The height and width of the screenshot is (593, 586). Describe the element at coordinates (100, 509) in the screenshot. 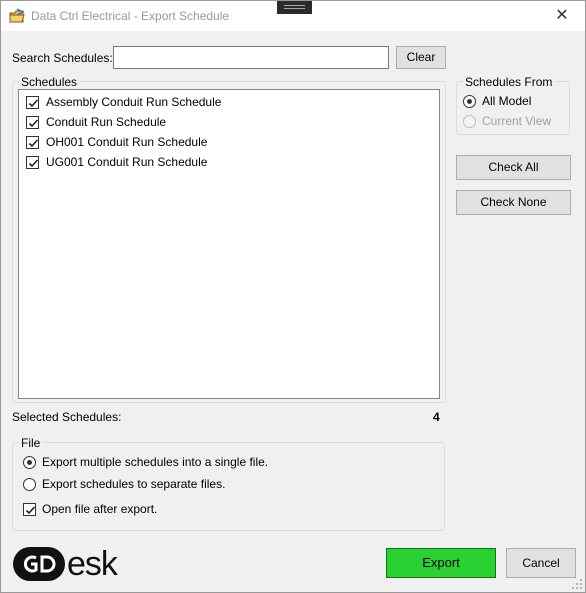

I see `open-after-export-label: Open file after export.` at that location.